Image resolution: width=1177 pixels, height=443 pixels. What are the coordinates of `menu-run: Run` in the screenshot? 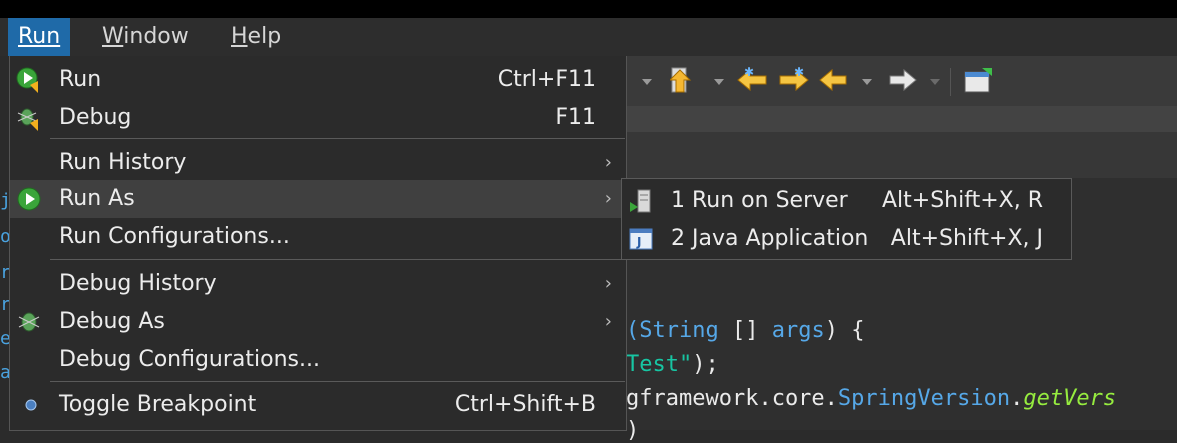 It's located at (39, 37).